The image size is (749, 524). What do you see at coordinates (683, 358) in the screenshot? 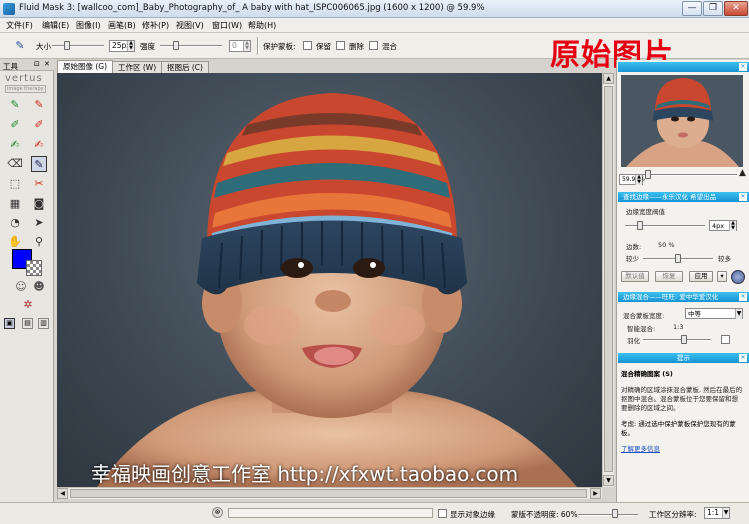
I see `hint-title-bar: 提示` at bounding box center [683, 358].